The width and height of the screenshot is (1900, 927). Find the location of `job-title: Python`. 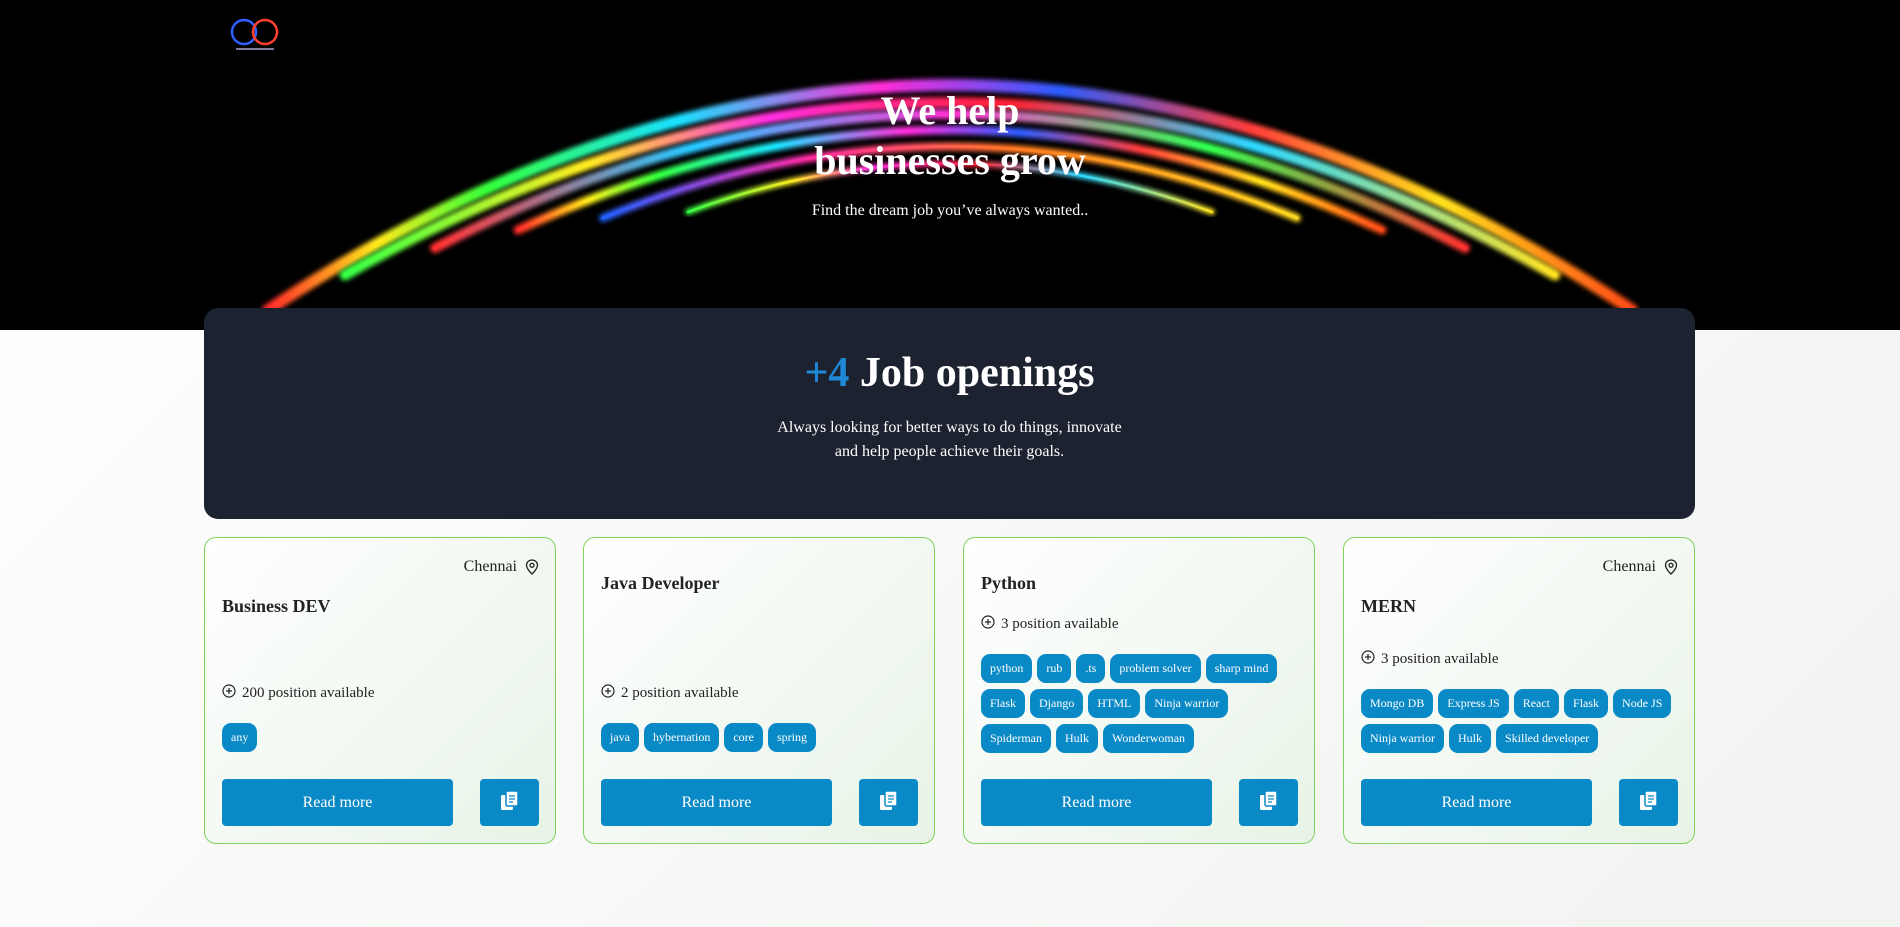

job-title: Python is located at coordinates (1009, 583).